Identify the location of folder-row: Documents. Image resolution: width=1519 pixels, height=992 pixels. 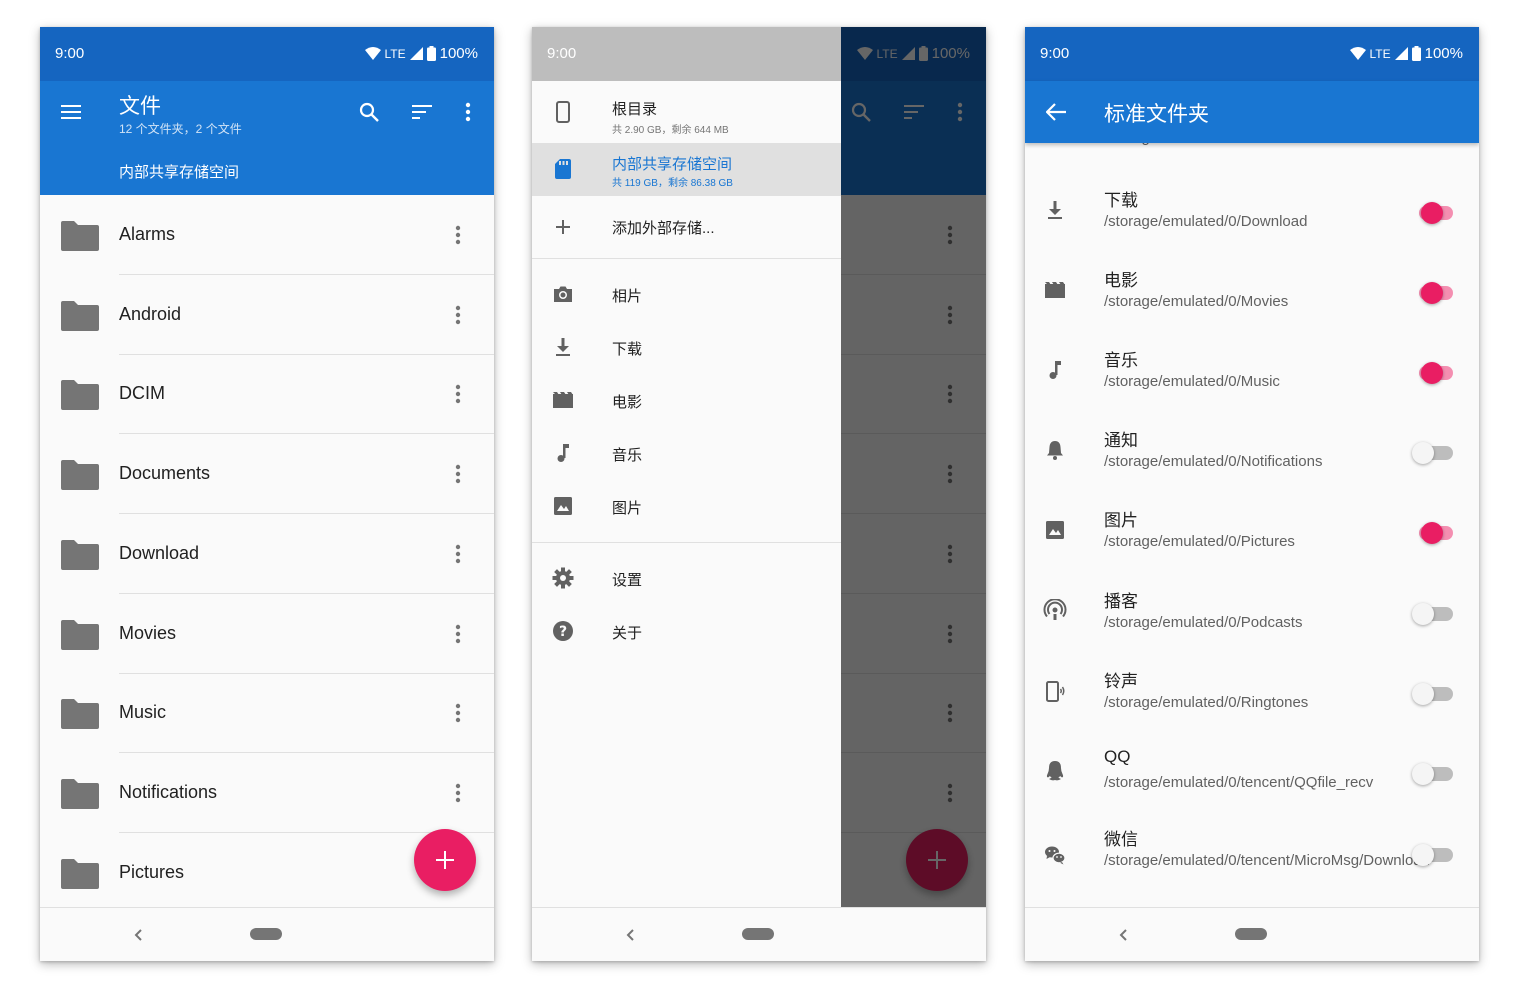
(267, 474).